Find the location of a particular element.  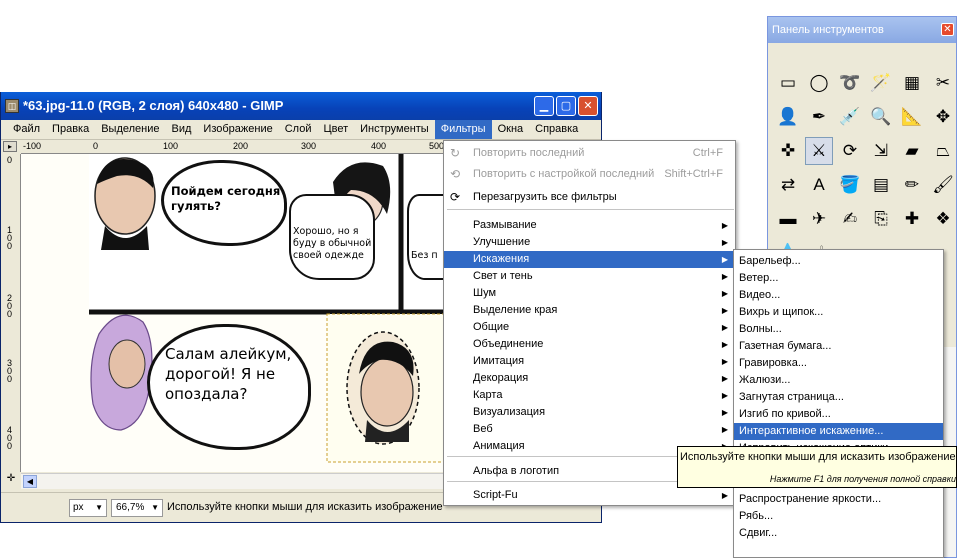

filters-menu-item: Шум ▶ is located at coordinates (589, 293).